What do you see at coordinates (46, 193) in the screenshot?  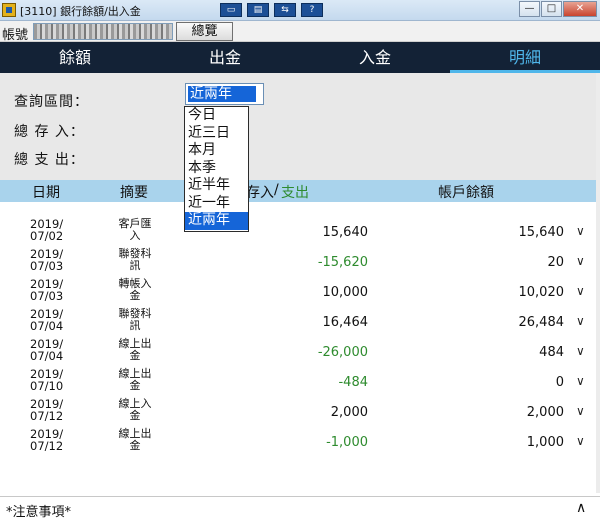 I see `col-date: 日期` at bounding box center [46, 193].